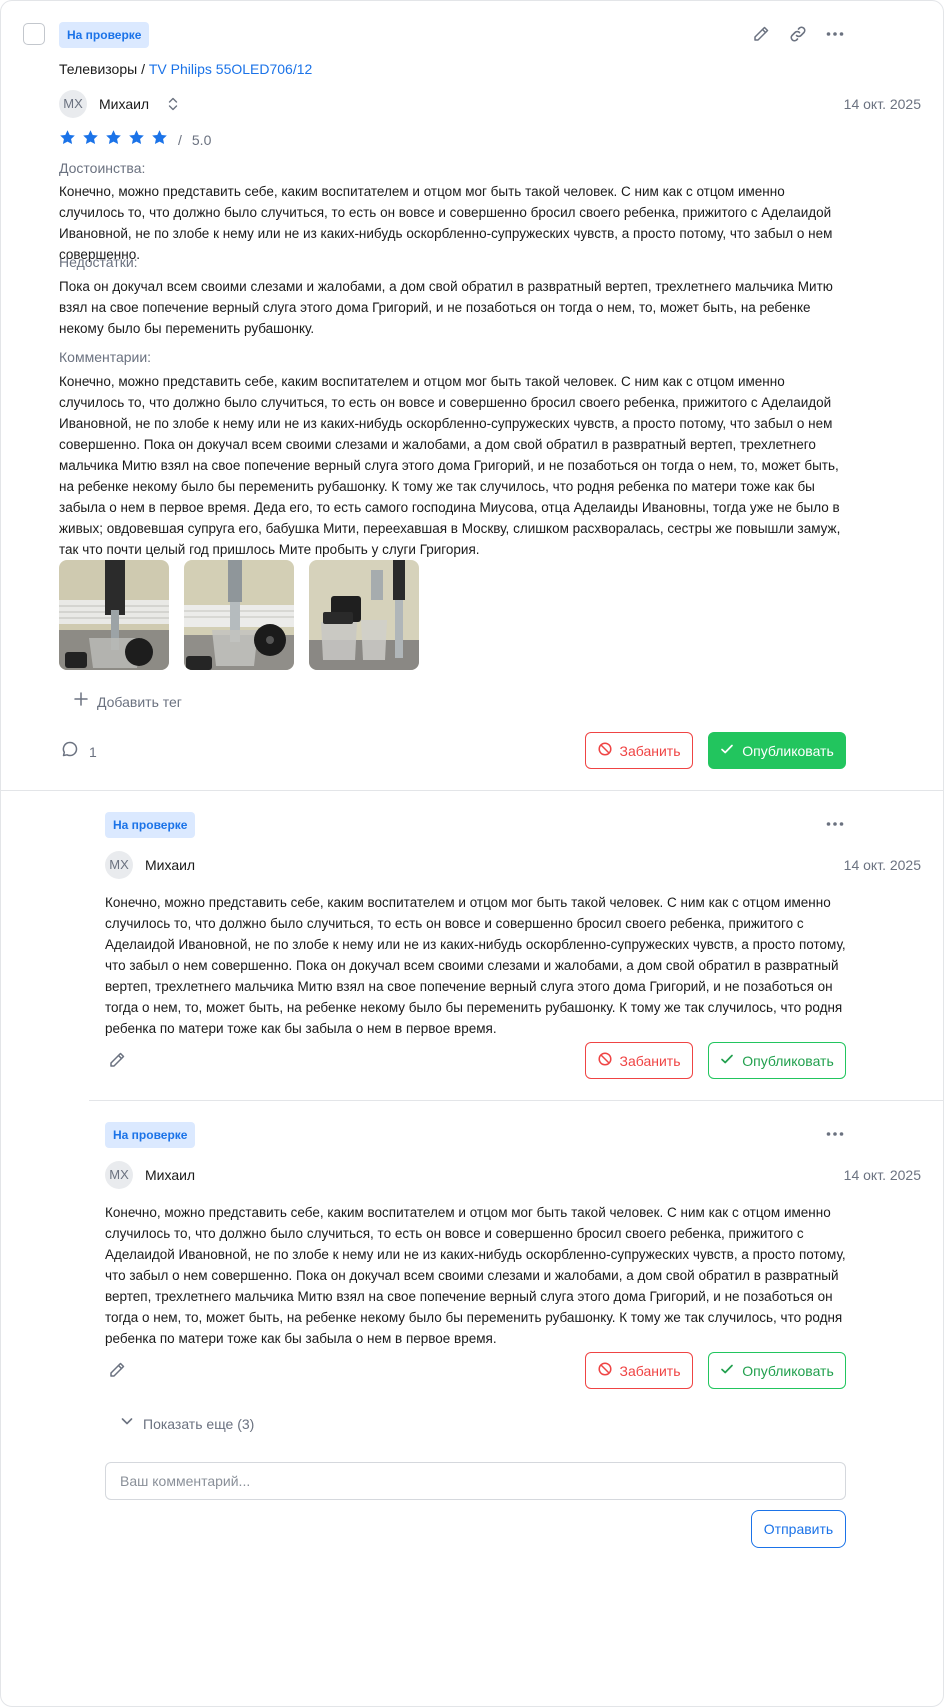 This screenshot has height=1707, width=944. Describe the element at coordinates (104, 35) in the screenshot. I see `status-badge: На проверке` at that location.